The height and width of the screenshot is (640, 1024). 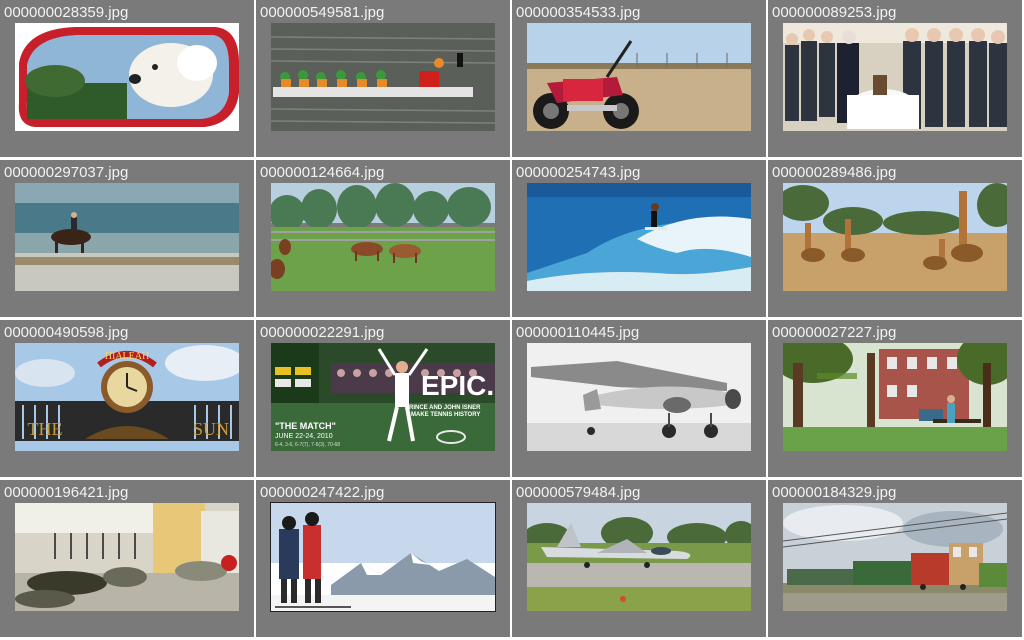 What do you see at coordinates (127, 356) in the screenshot?
I see `sign-top-text: HIALEAH` at bounding box center [127, 356].